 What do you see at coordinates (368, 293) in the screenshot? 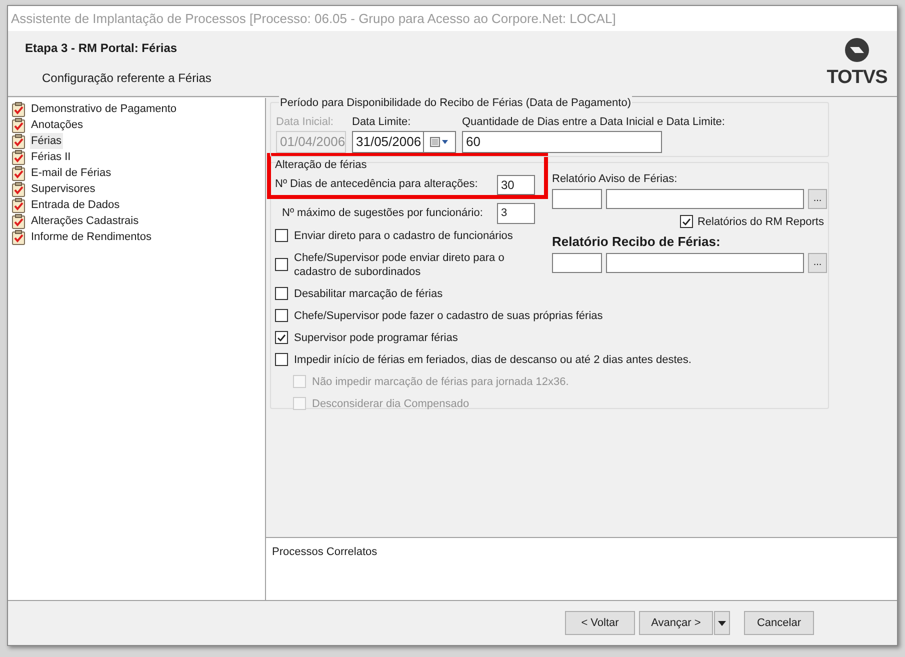
I see `checkbox-label: Desabilitar marcação de férias` at bounding box center [368, 293].